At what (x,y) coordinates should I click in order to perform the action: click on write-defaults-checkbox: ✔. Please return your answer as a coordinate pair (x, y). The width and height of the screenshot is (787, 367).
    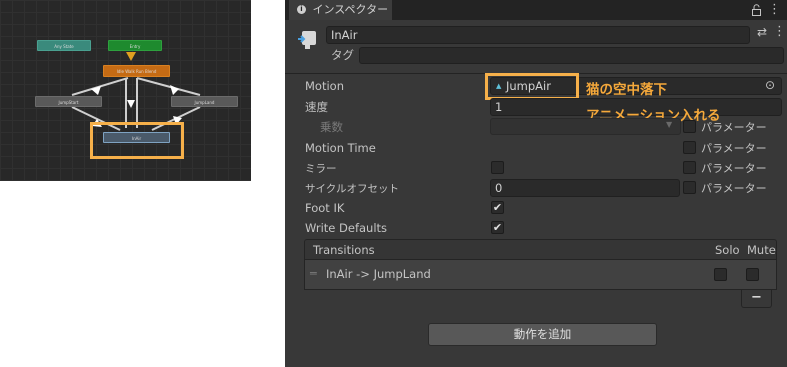
    Looking at the image, I should click on (497, 227).